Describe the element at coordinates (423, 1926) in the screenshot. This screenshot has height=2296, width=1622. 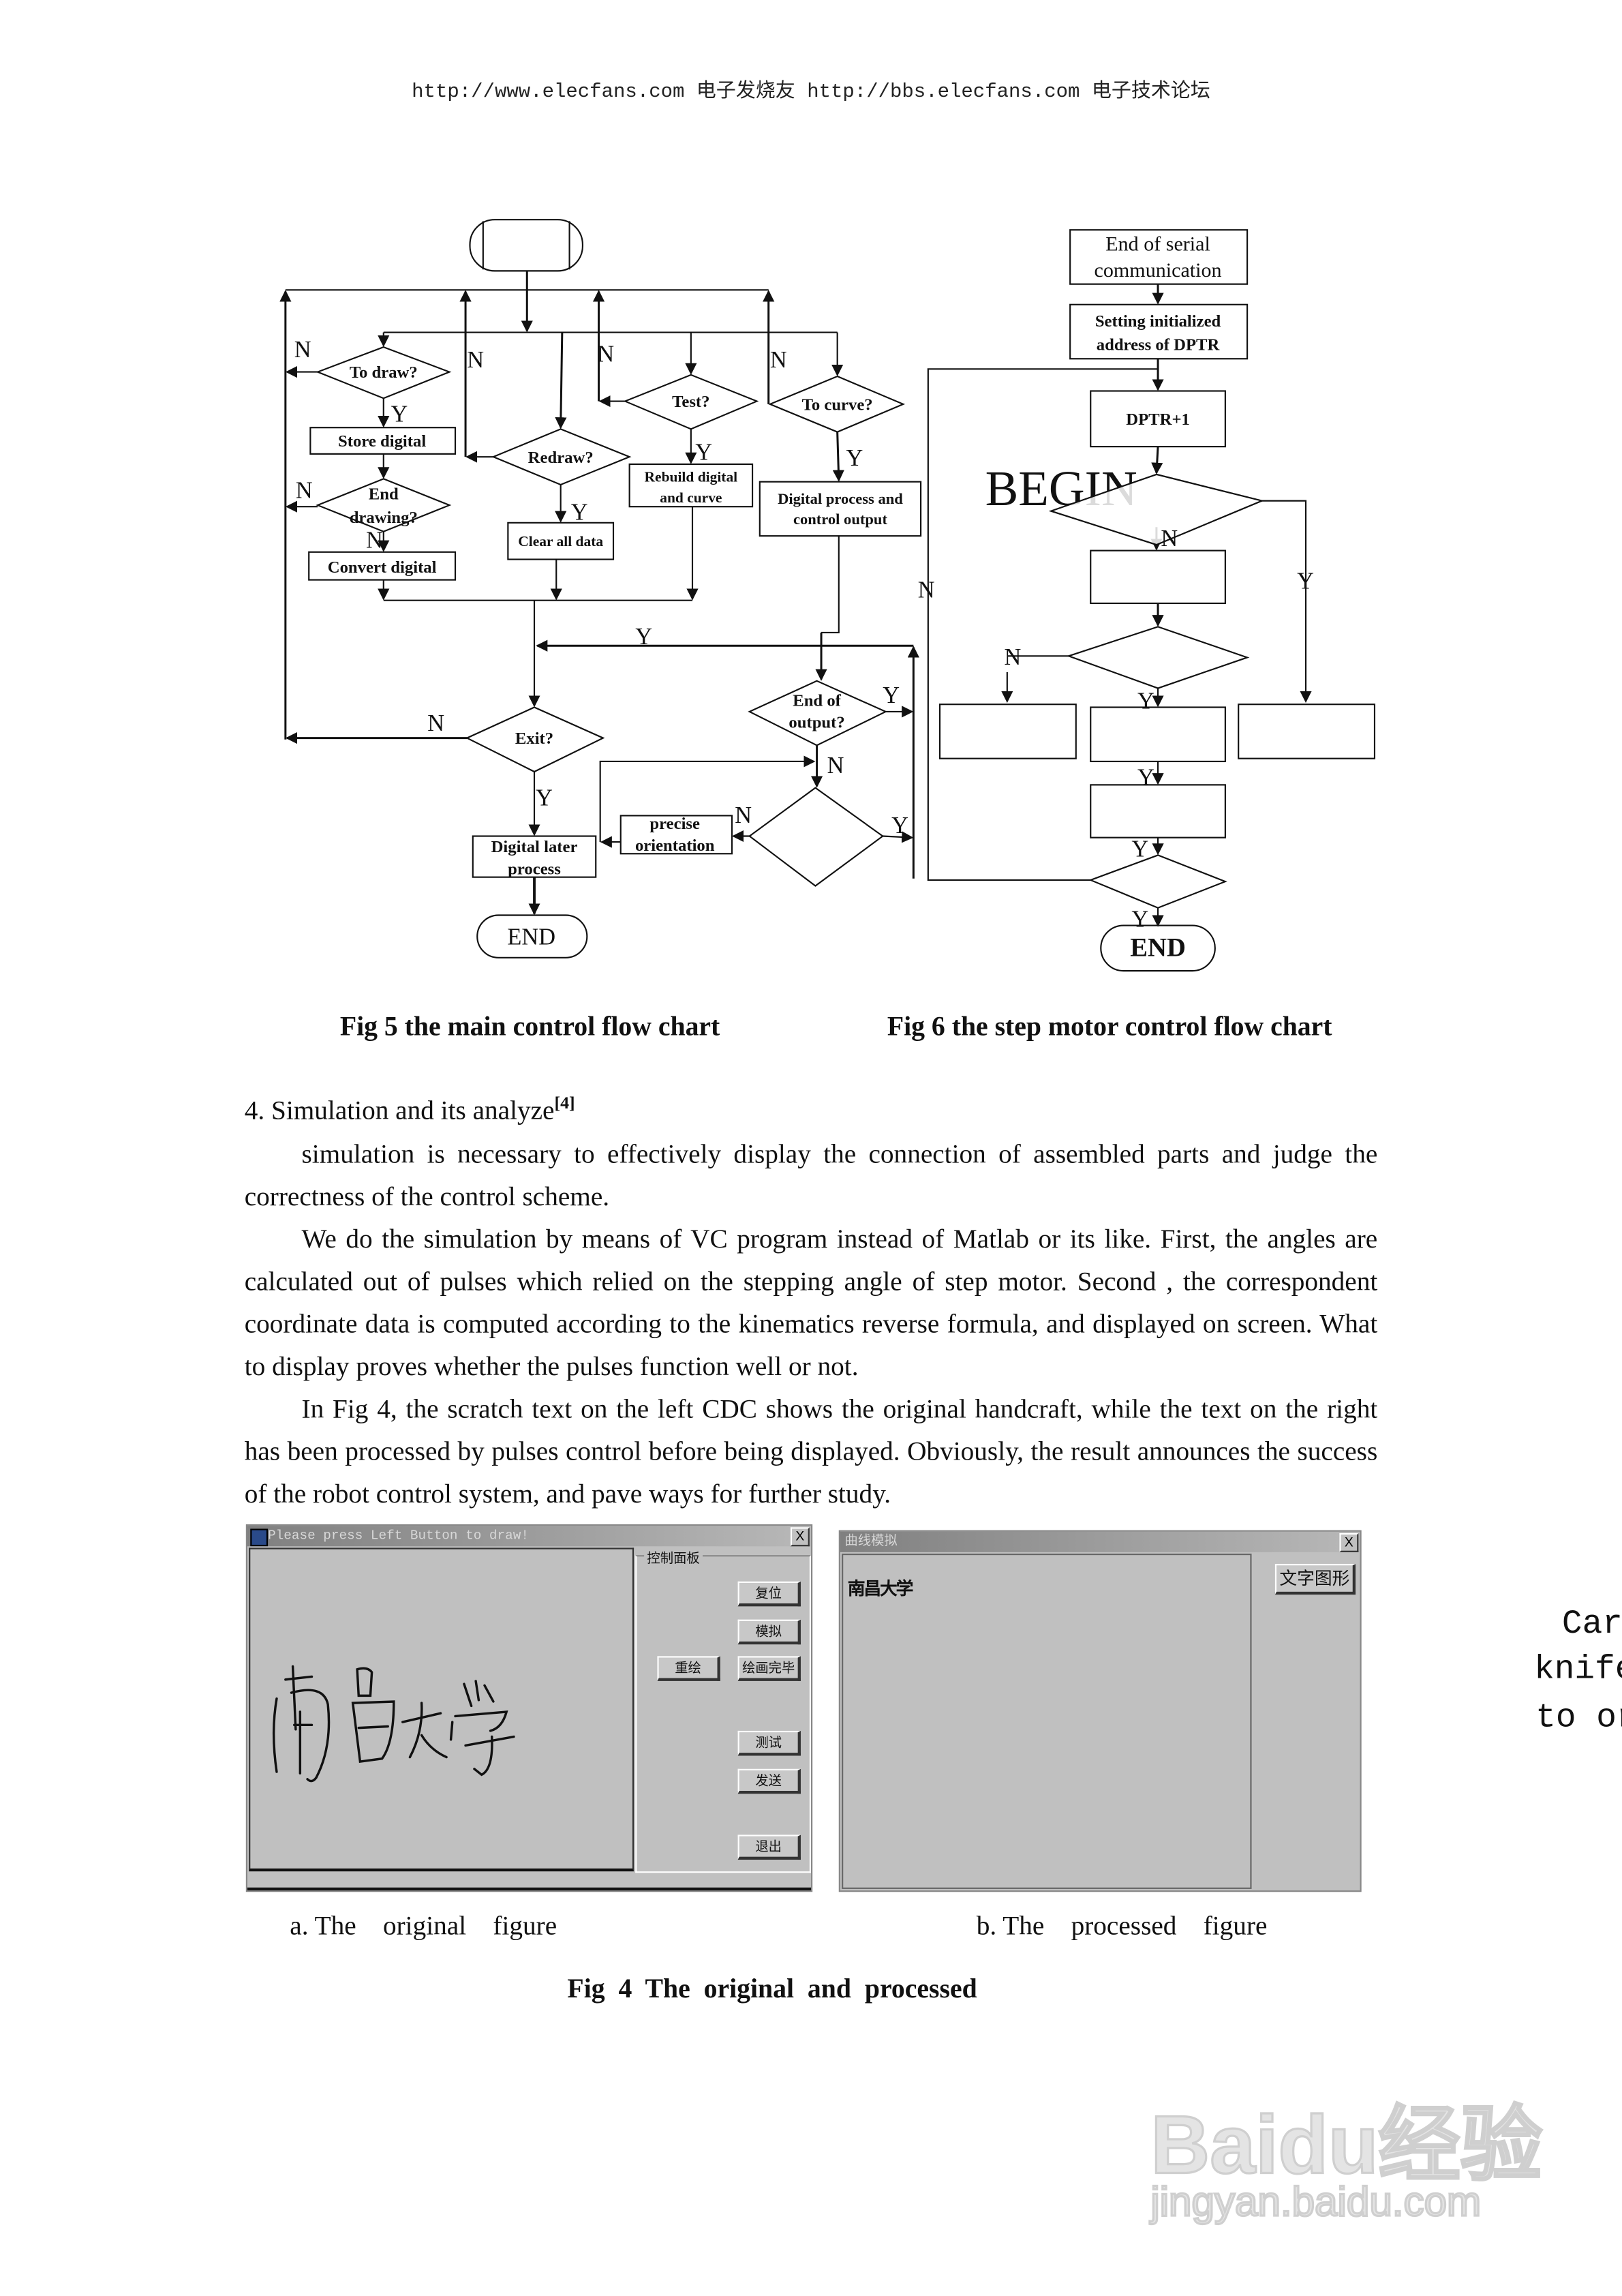
I see `subcaption-a: a. The original figure` at that location.